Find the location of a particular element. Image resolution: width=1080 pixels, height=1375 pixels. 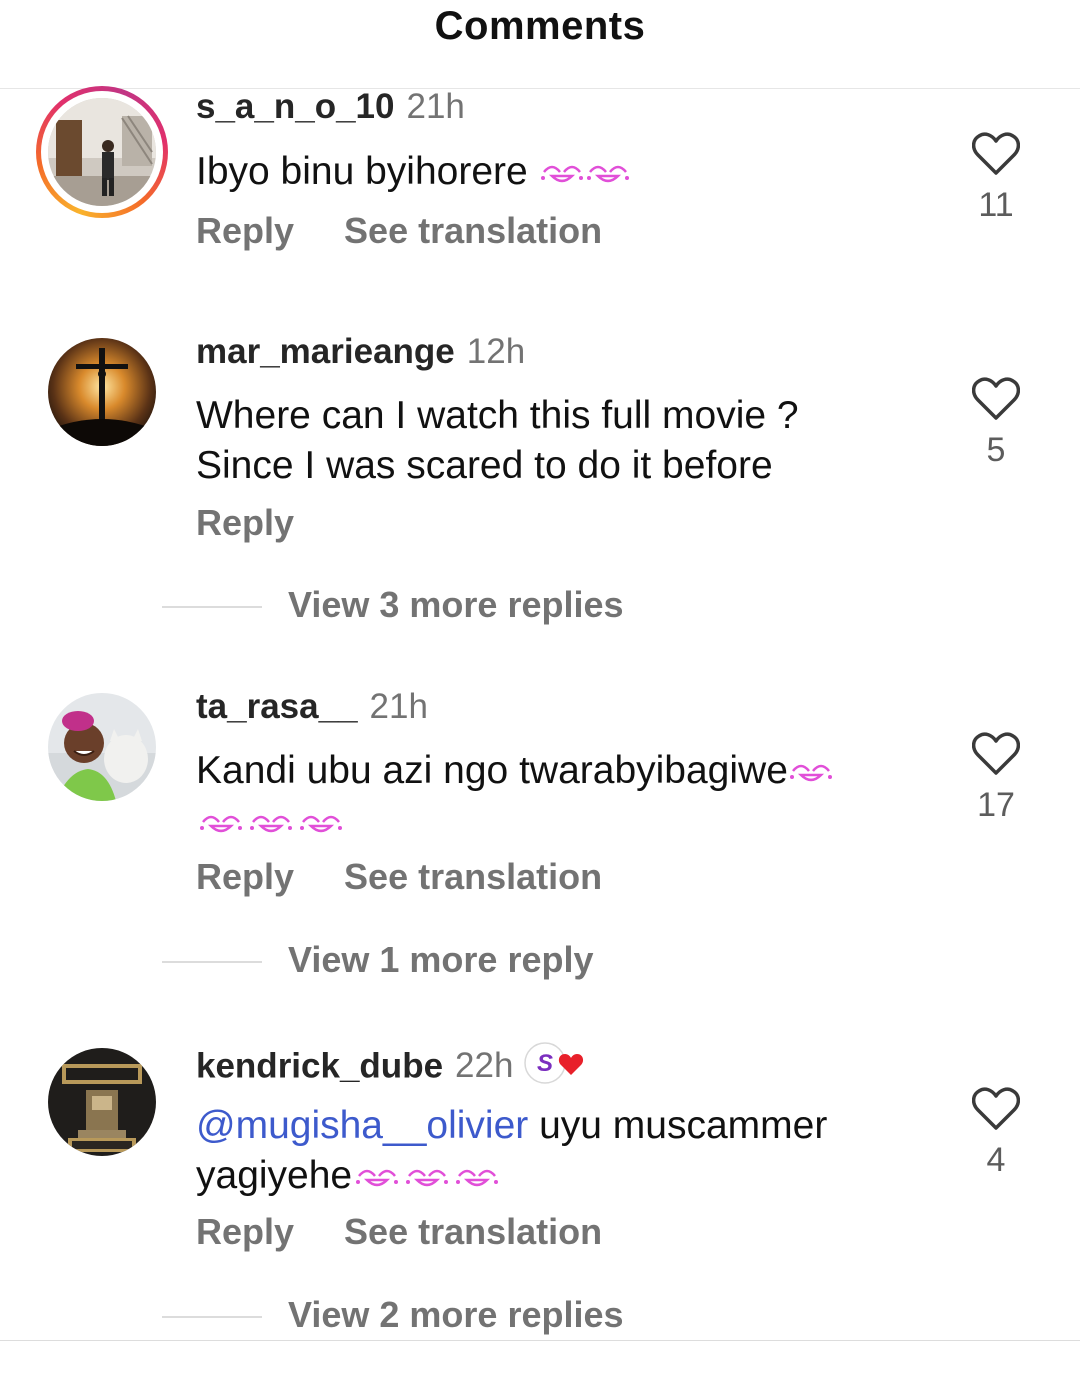

view-more-replies-button: View 1 more reply is located at coordinates (378, 960).